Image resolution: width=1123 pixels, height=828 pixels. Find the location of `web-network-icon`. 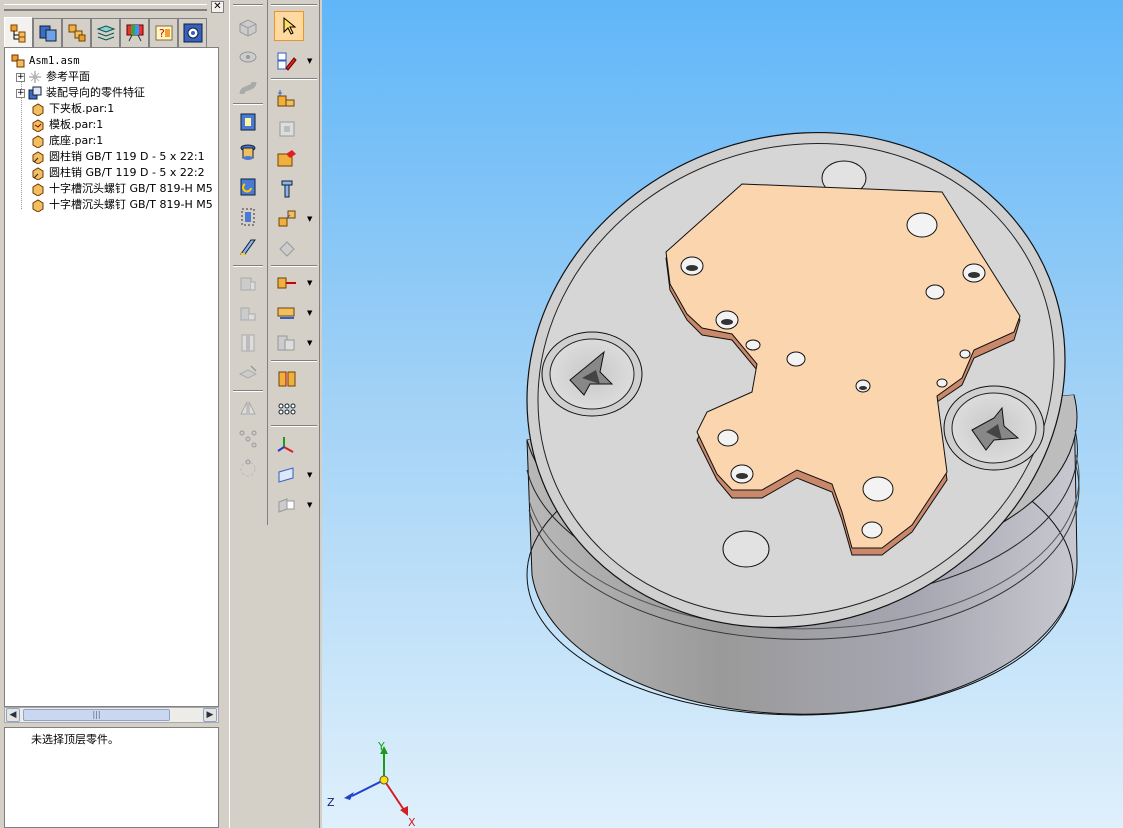

web-network-icon is located at coordinates (248, 313).